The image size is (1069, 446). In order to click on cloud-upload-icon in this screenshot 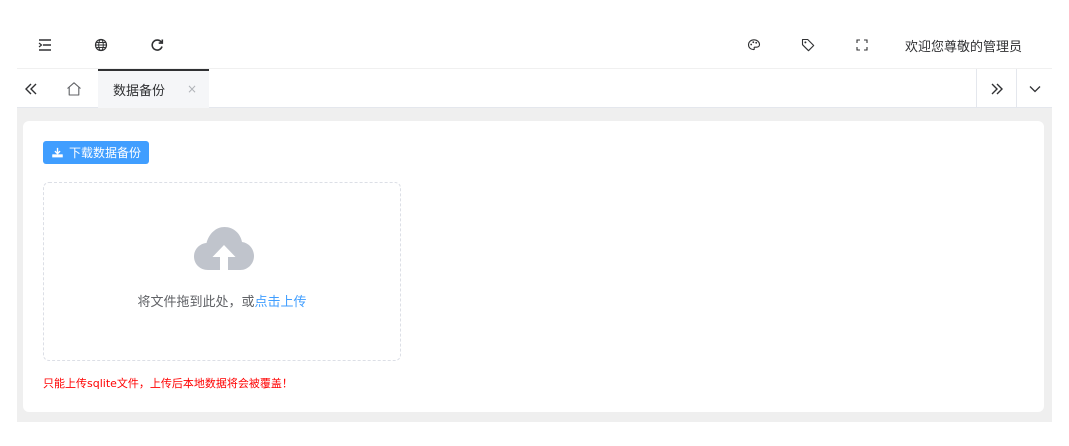, I will do `click(224, 248)`.